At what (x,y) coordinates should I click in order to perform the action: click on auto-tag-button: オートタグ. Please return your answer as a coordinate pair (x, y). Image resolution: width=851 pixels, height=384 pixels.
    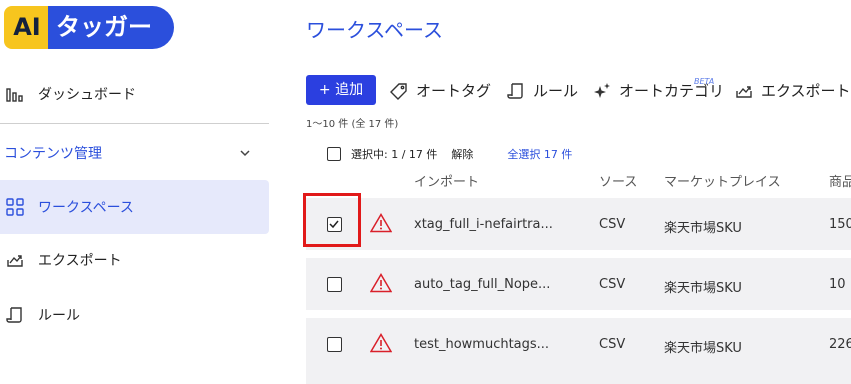
    Looking at the image, I should click on (440, 90).